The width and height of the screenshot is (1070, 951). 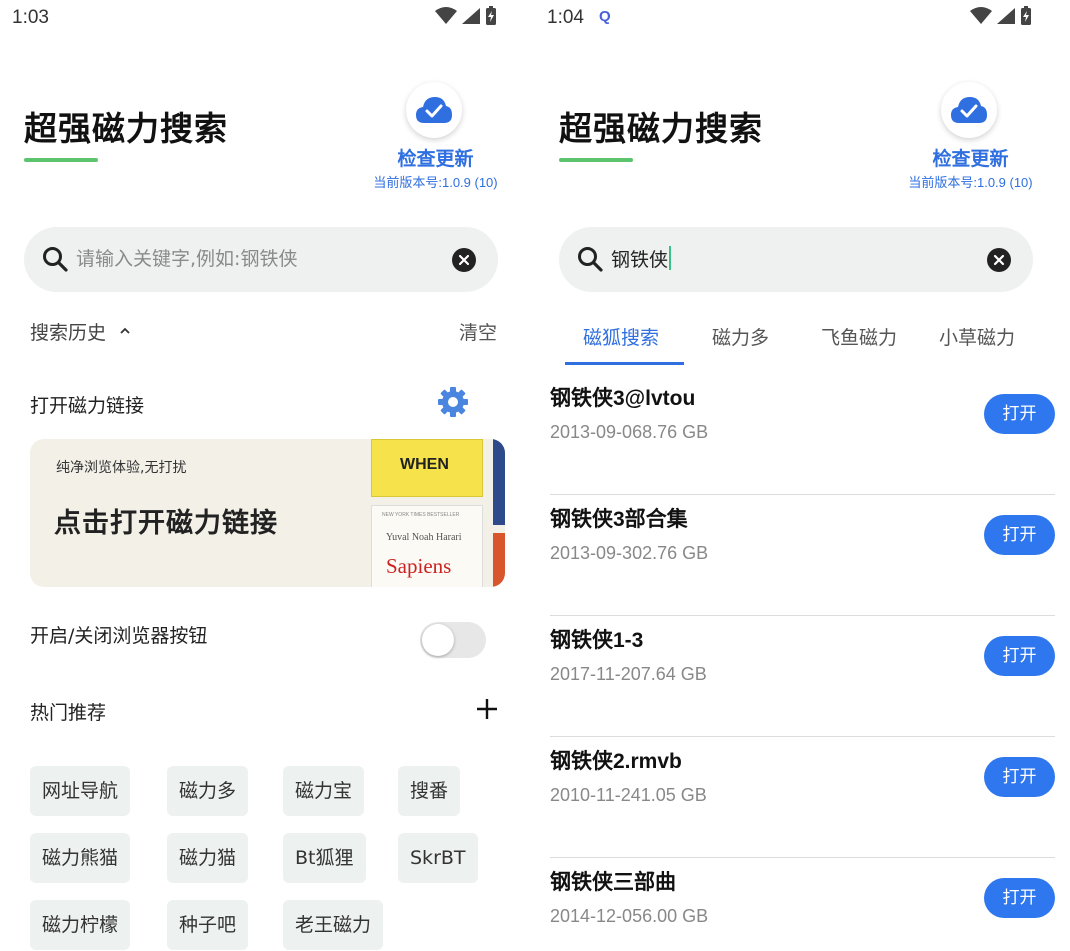 What do you see at coordinates (670, 258) in the screenshot?
I see `text-caret` at bounding box center [670, 258].